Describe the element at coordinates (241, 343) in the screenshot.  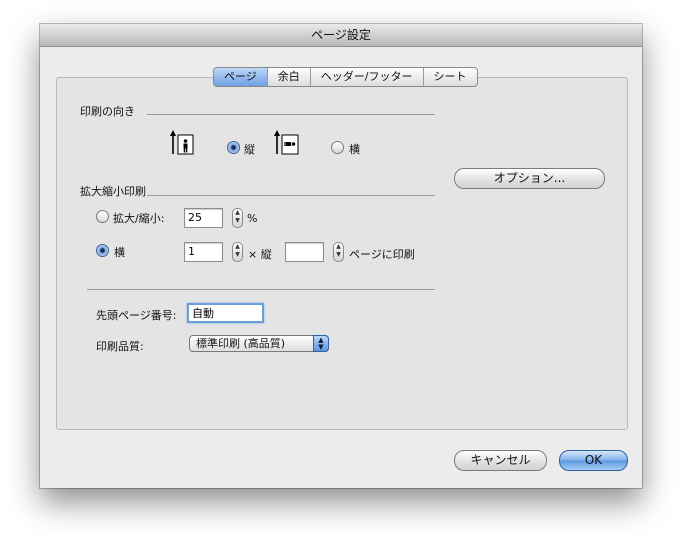
I see `print-quality-value: 標準印刷 (高品質)` at that location.